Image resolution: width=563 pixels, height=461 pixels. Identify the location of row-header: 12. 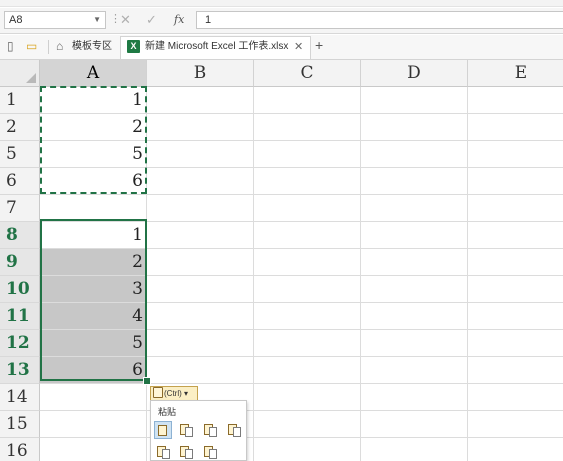
(20, 343).